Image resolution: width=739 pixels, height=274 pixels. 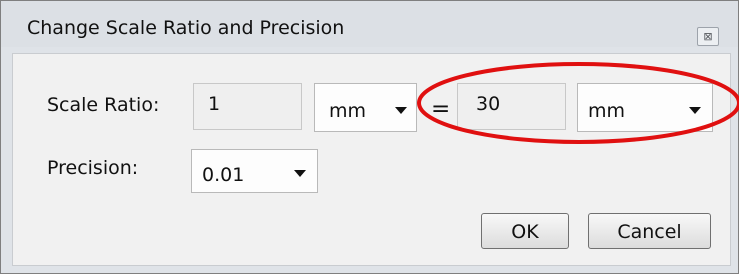 I want to click on ok-button-label: OK, so click(x=525, y=232).